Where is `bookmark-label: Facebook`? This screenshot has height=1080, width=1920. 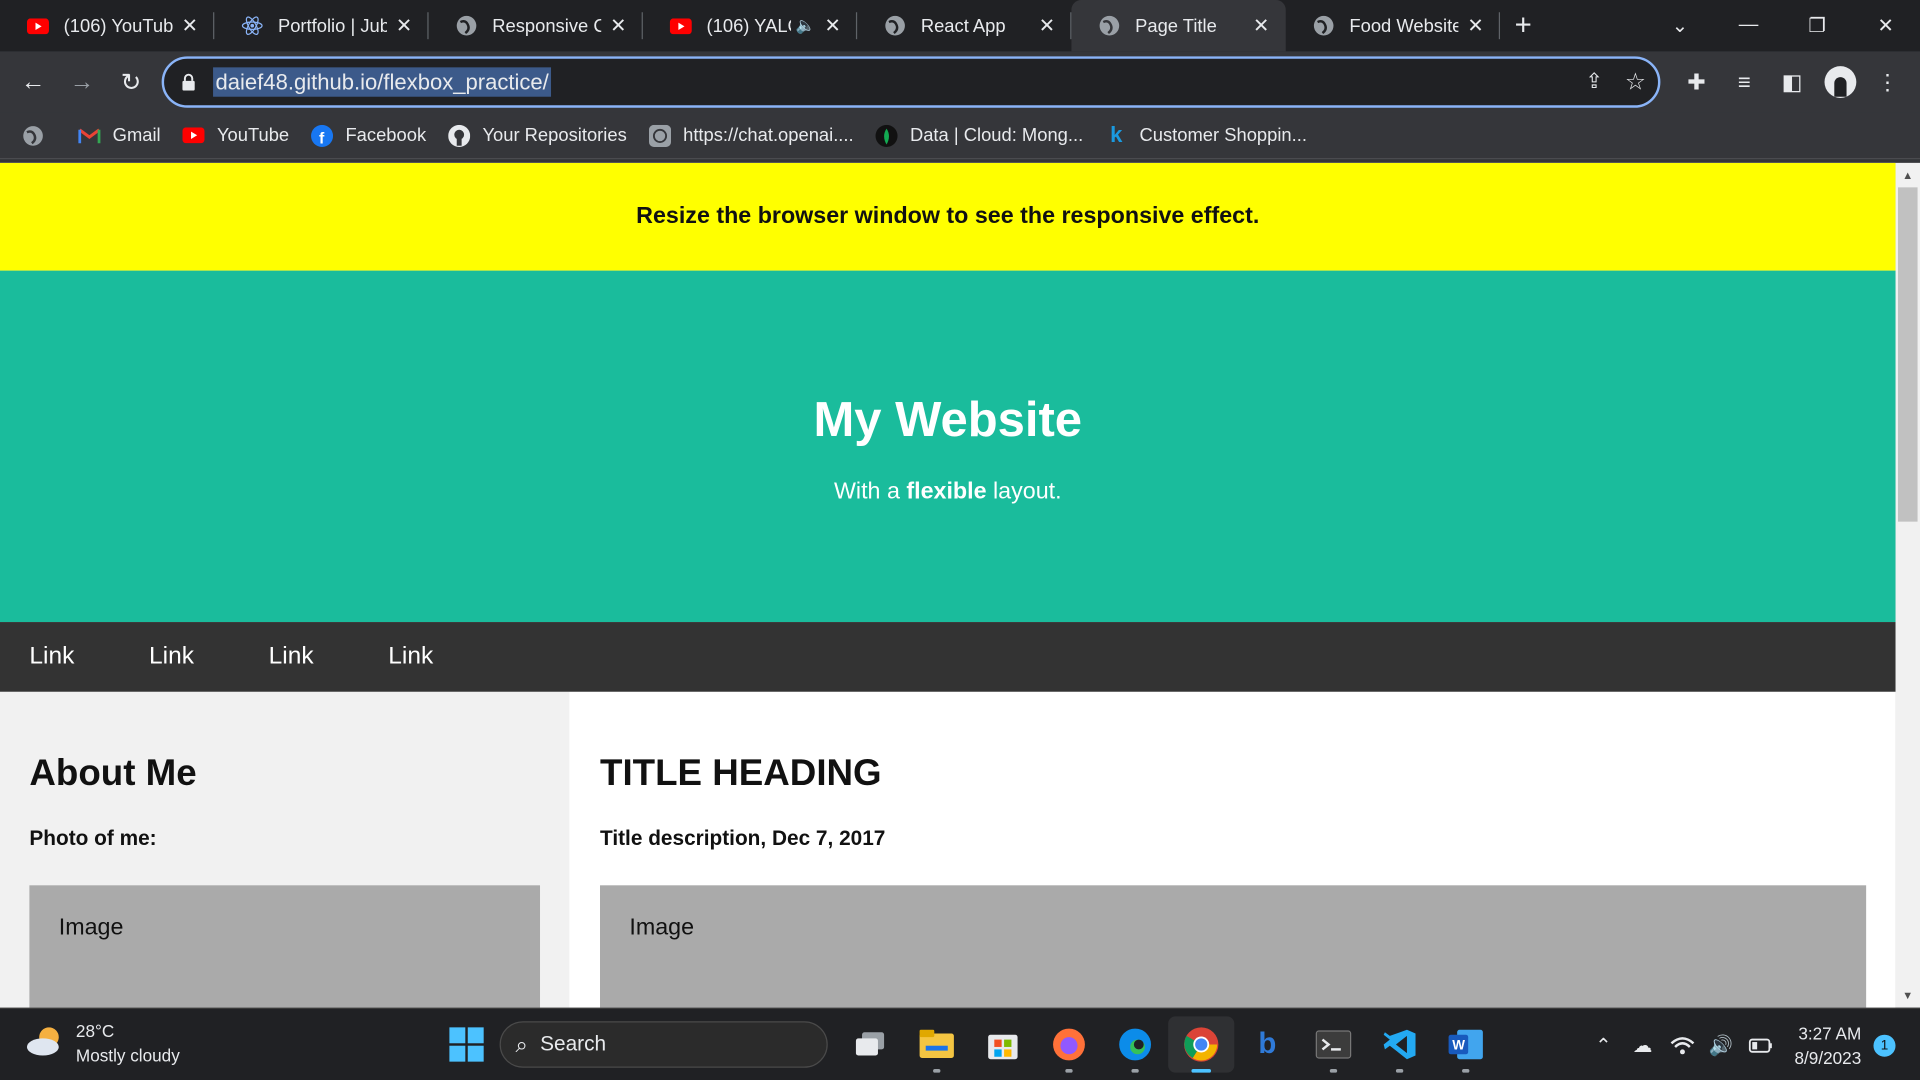 bookmark-label: Facebook is located at coordinates (386, 135).